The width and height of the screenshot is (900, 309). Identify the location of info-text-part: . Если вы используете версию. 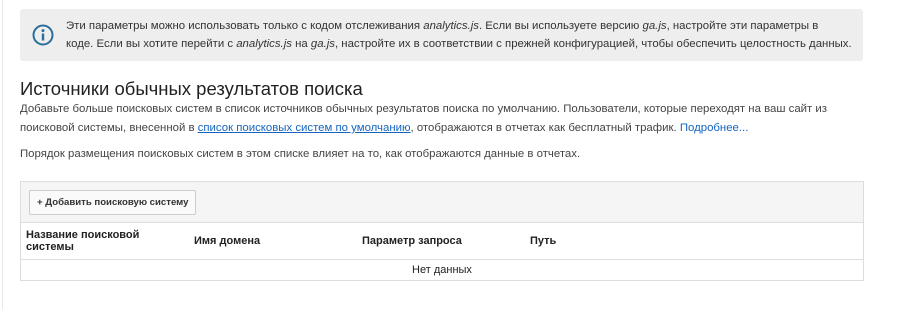
(560, 26).